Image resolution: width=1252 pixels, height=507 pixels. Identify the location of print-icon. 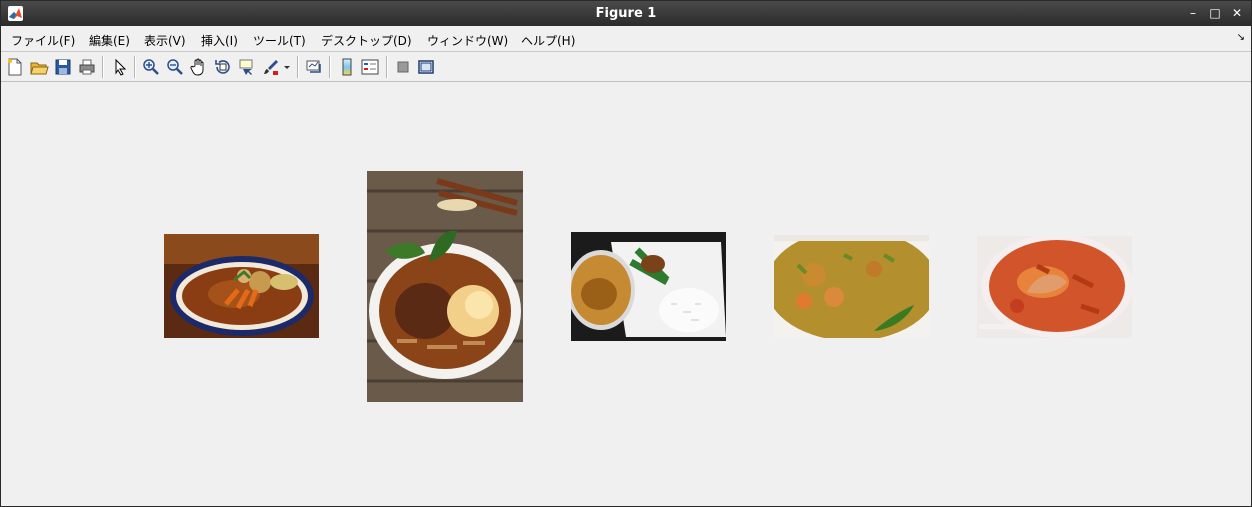
(87, 67).